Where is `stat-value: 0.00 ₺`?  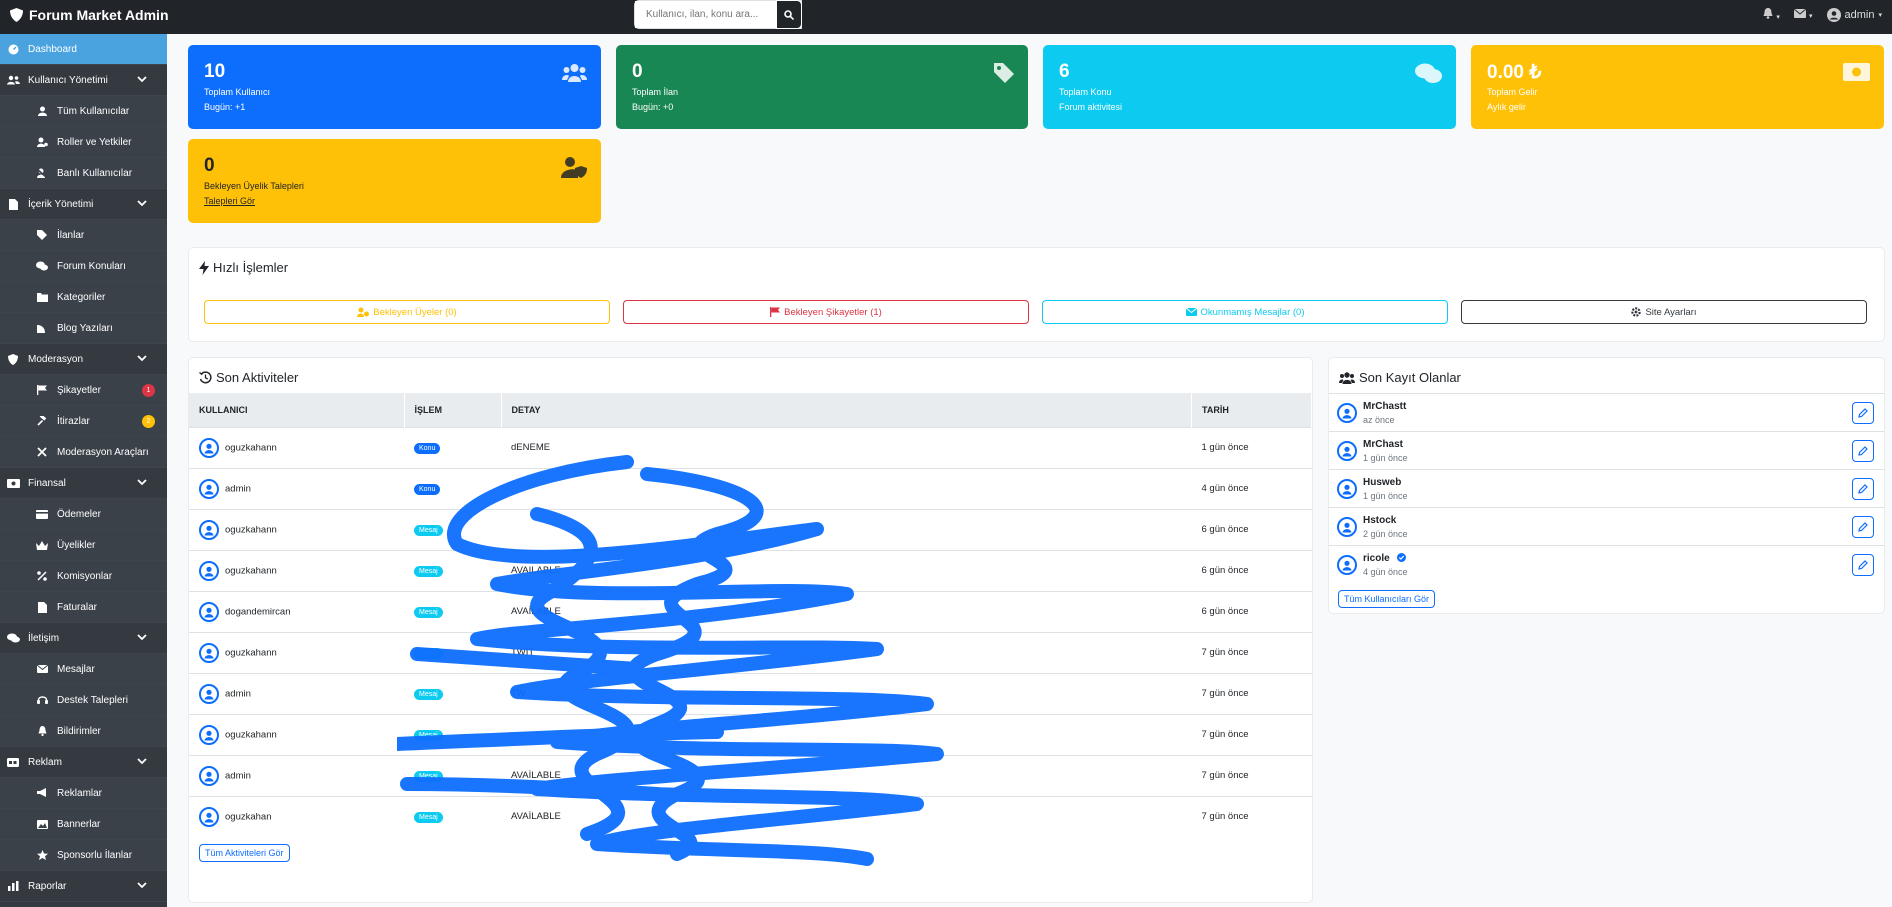
stat-value: 0.00 ₺ is located at coordinates (1514, 72).